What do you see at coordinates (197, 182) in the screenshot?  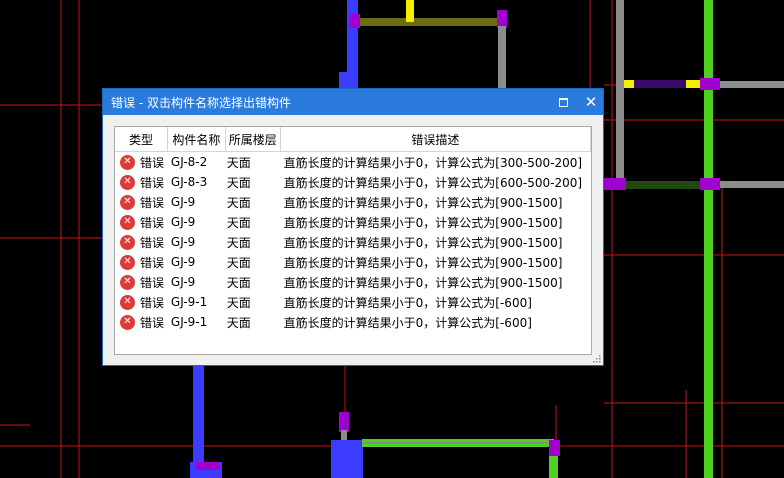 I see `row-component-name: GJ-8-3` at bounding box center [197, 182].